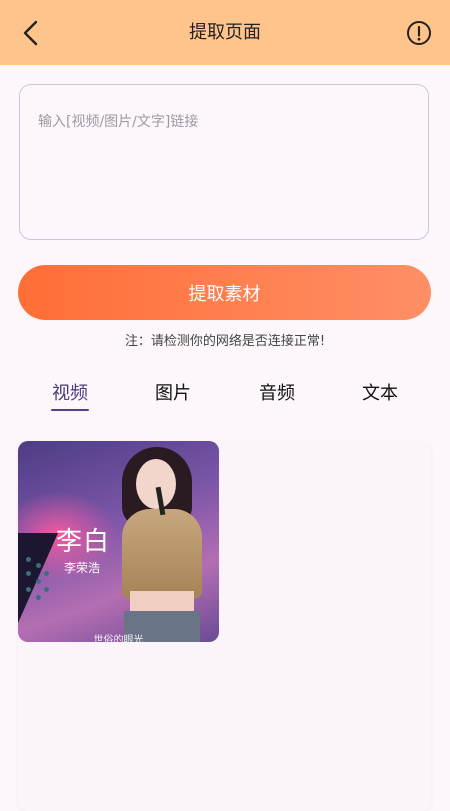 Image resolution: width=450 pixels, height=811 pixels. Describe the element at coordinates (225, 398) in the screenshot. I see `media-tabs: 视频 图片 音频 文本` at that location.